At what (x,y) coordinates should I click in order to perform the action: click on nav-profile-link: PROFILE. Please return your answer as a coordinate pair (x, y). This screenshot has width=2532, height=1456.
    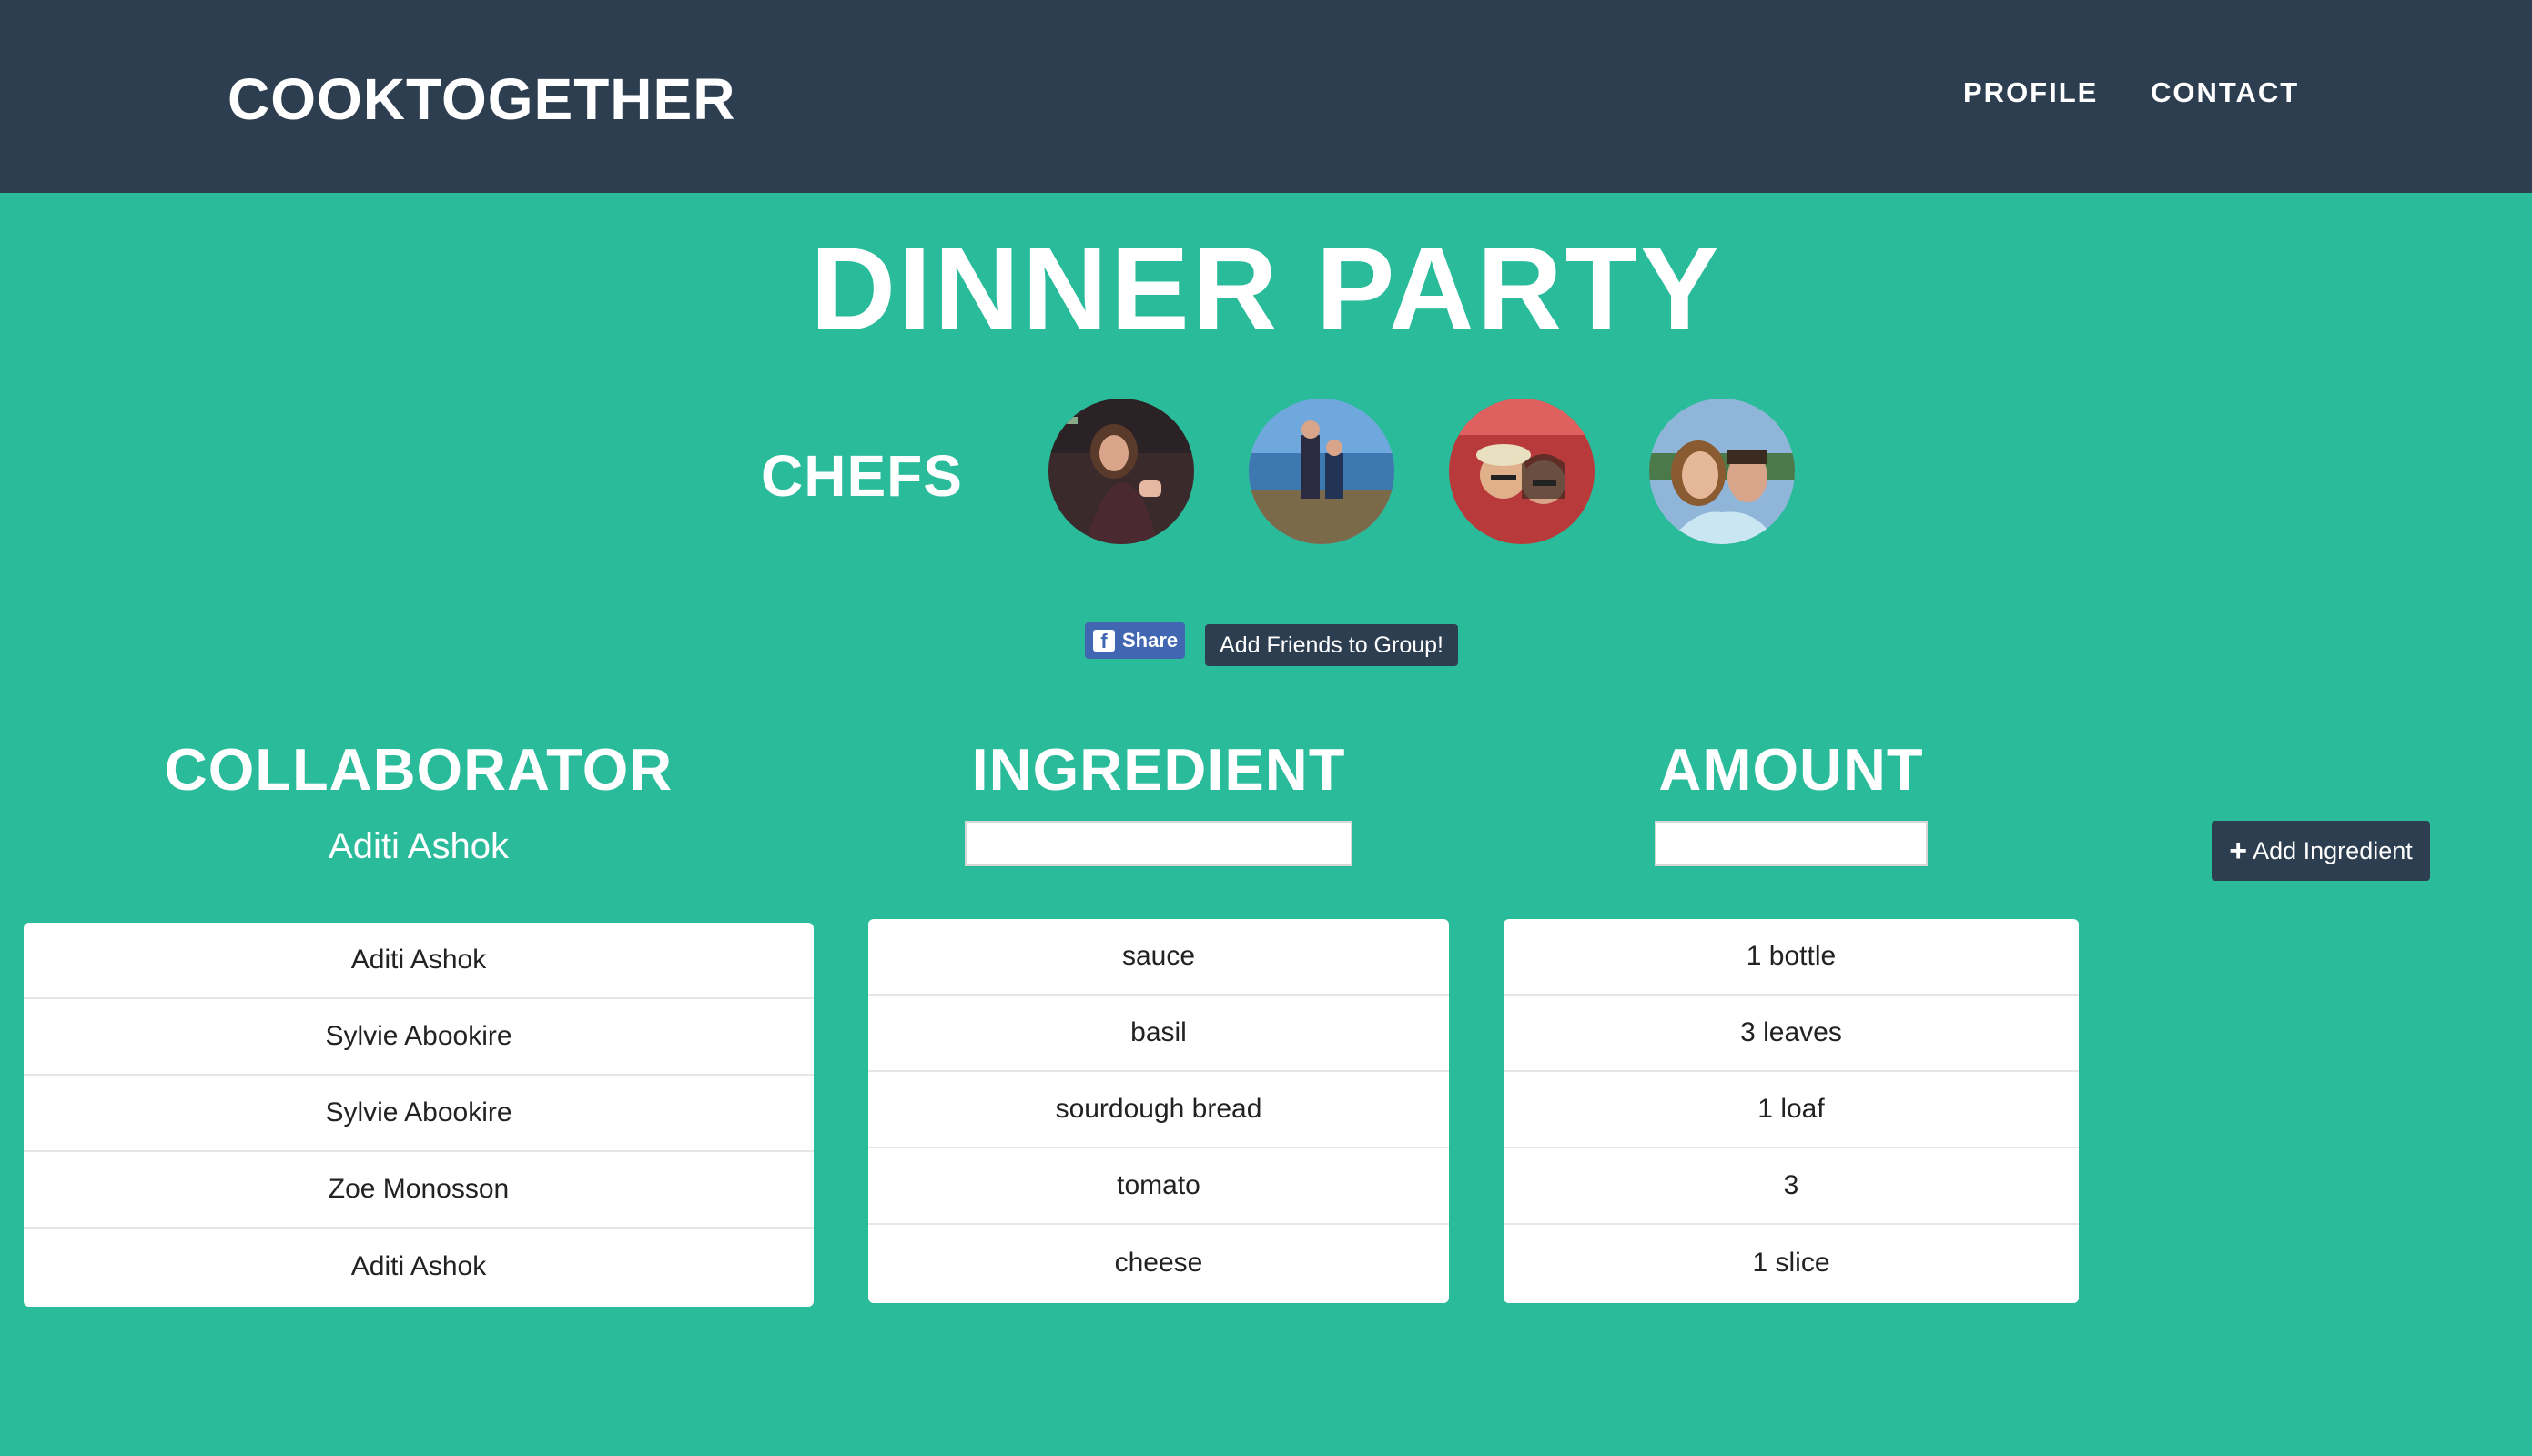
    Looking at the image, I should click on (2030, 93).